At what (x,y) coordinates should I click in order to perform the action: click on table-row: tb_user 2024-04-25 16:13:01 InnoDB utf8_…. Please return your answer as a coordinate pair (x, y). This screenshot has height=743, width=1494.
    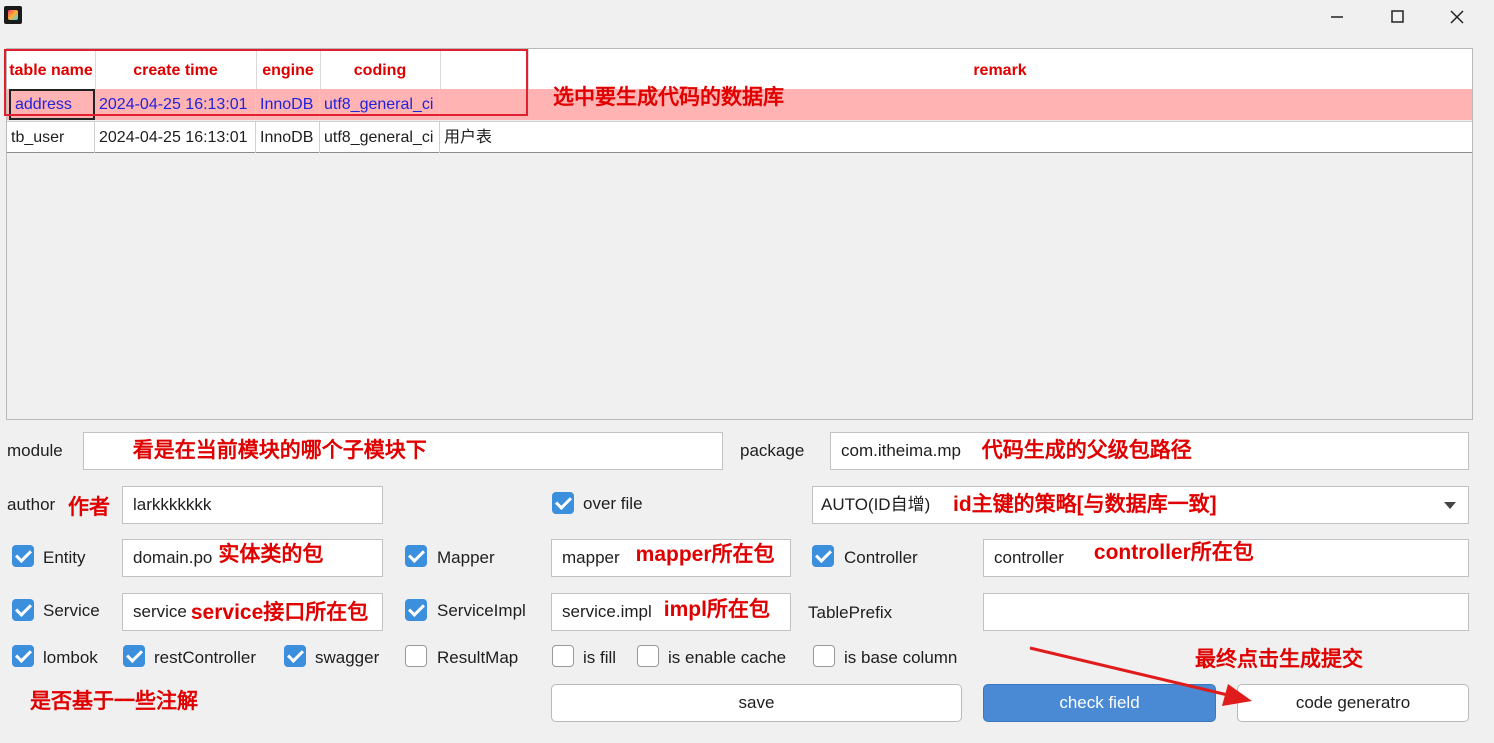
    Looking at the image, I should click on (739, 137).